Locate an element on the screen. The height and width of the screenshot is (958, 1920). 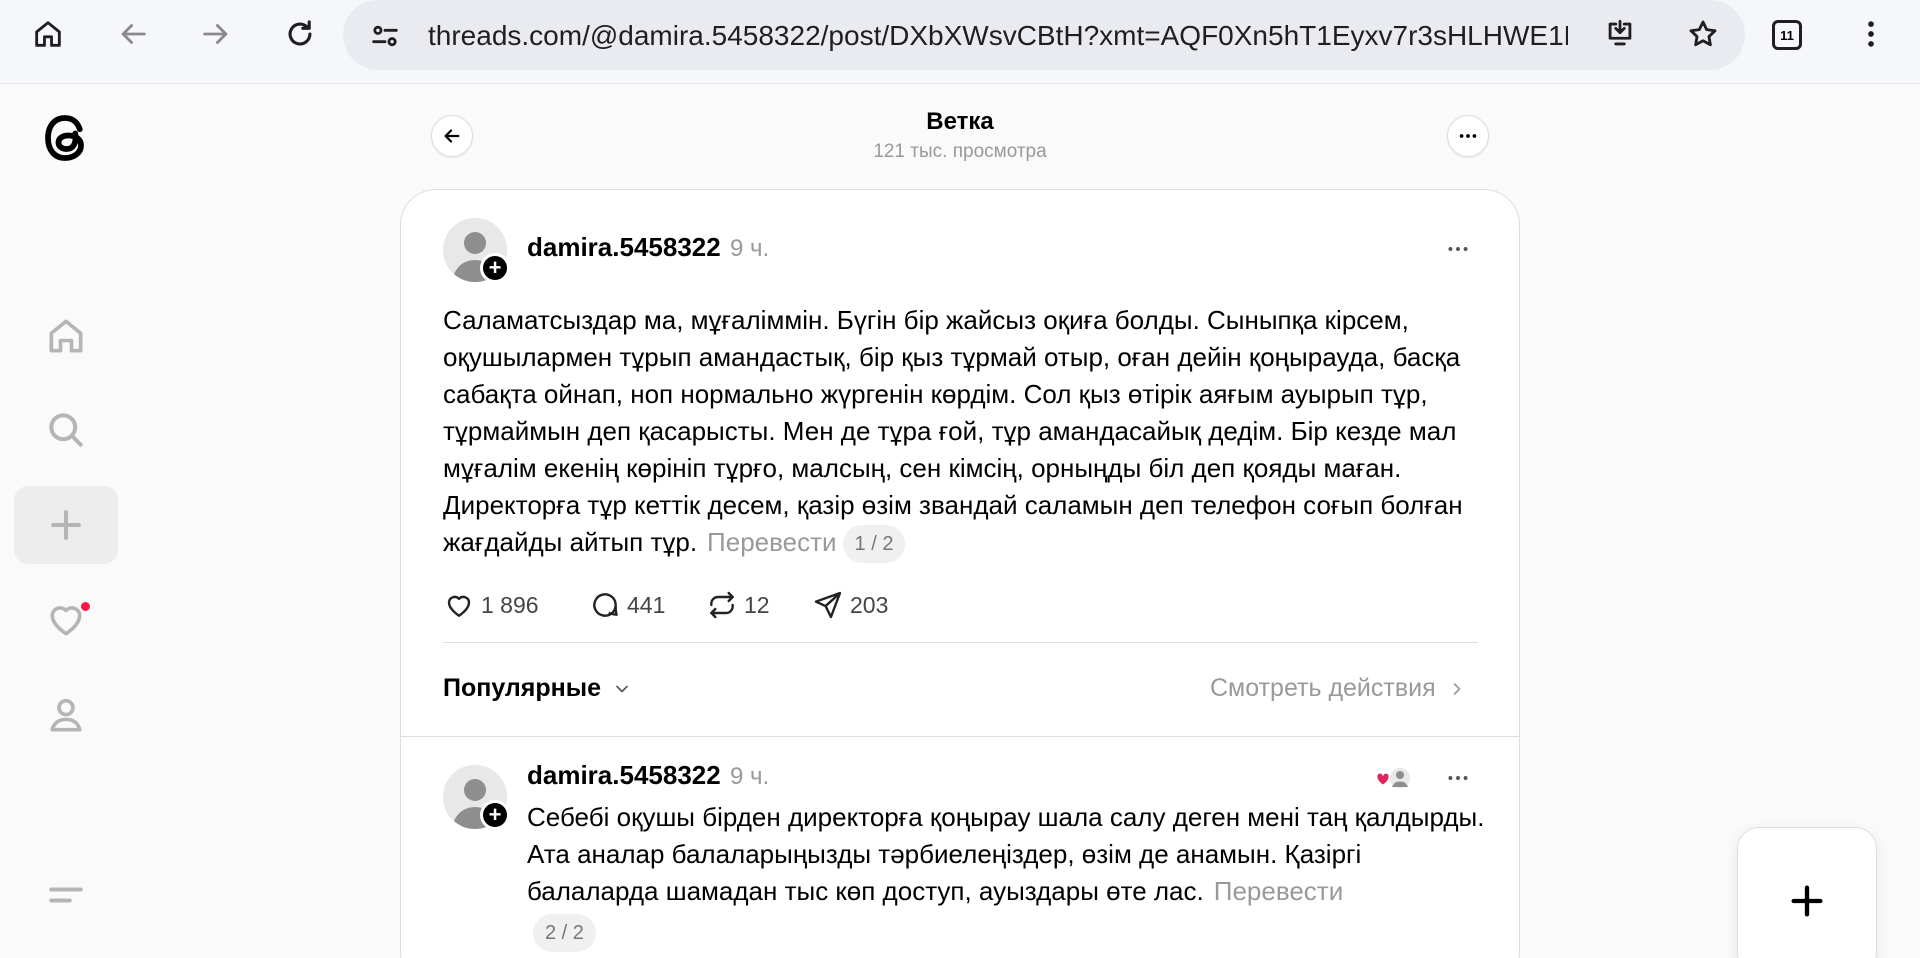
bookmark-star-icon is located at coordinates (1703, 34).